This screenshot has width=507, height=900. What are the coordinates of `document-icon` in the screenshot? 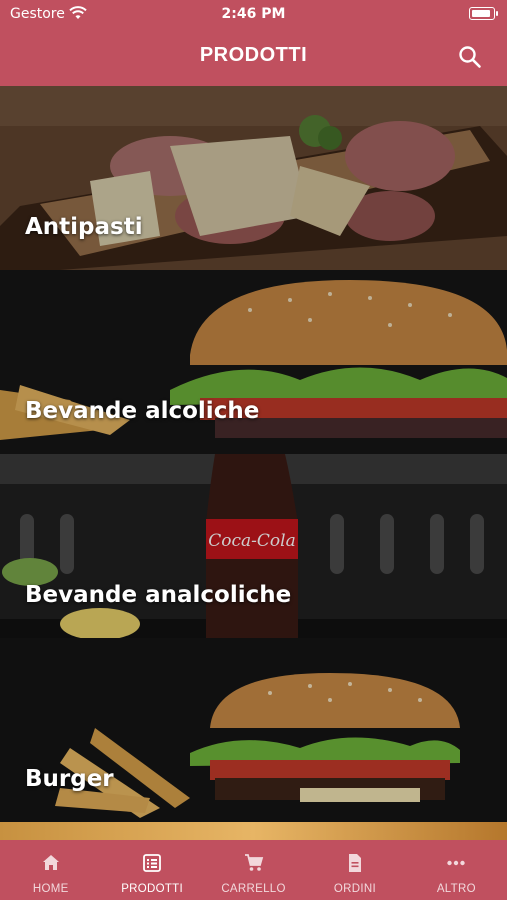 It's located at (354, 863).